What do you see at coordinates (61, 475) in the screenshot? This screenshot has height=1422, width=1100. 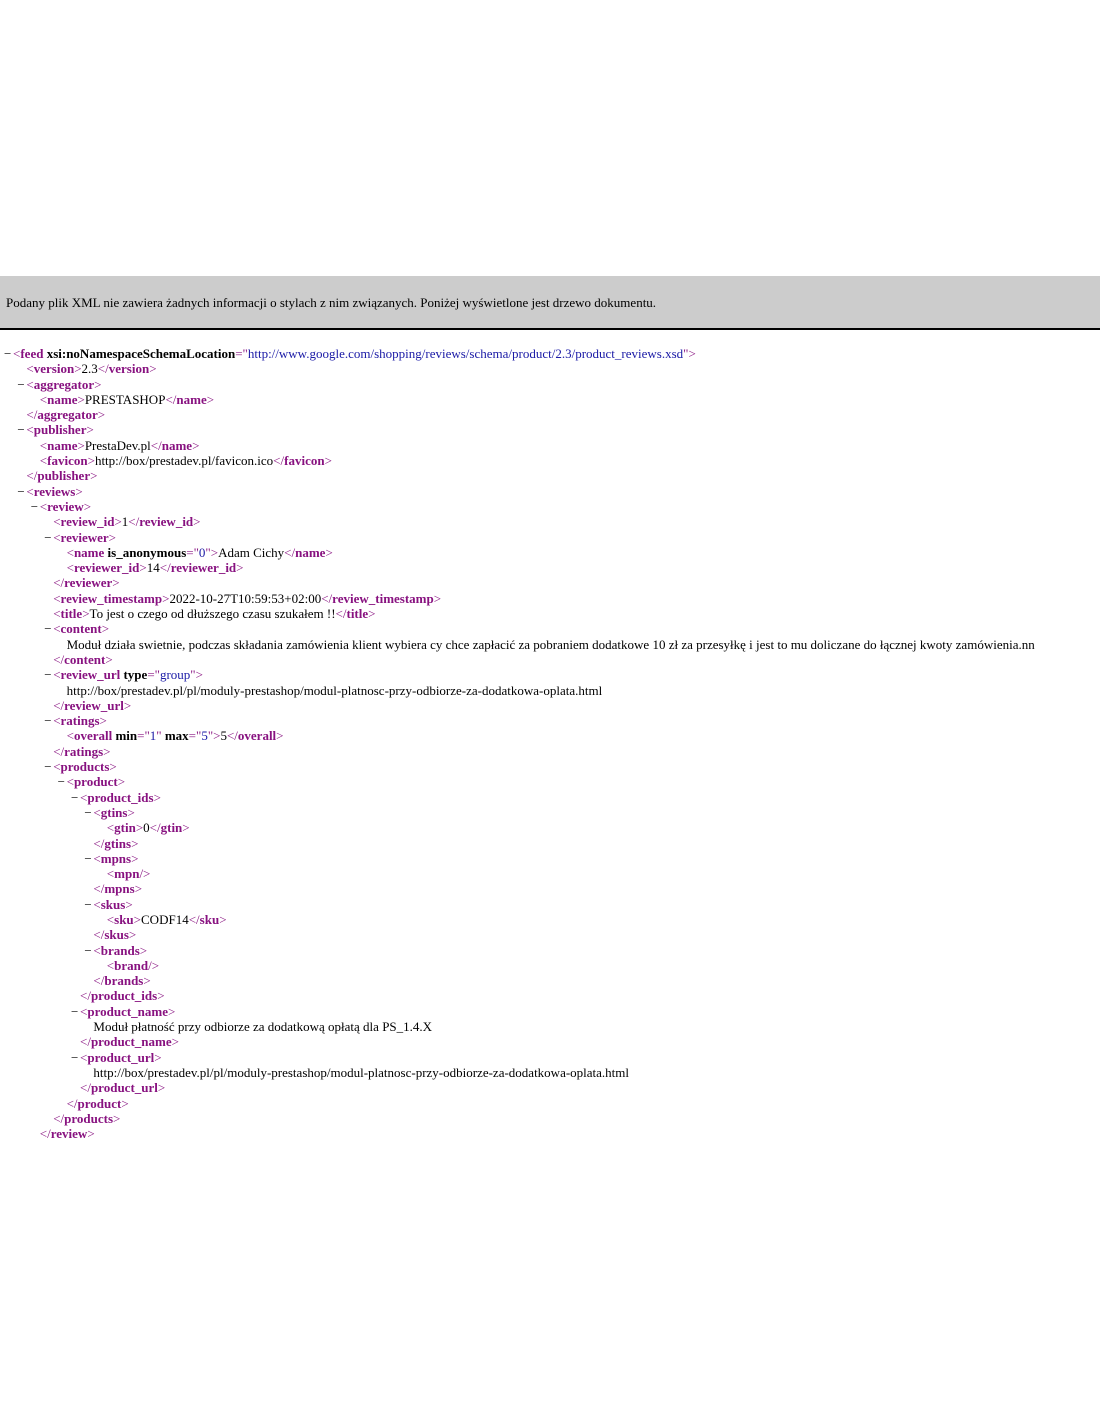 I see `xml-line-content: </publisher>` at bounding box center [61, 475].